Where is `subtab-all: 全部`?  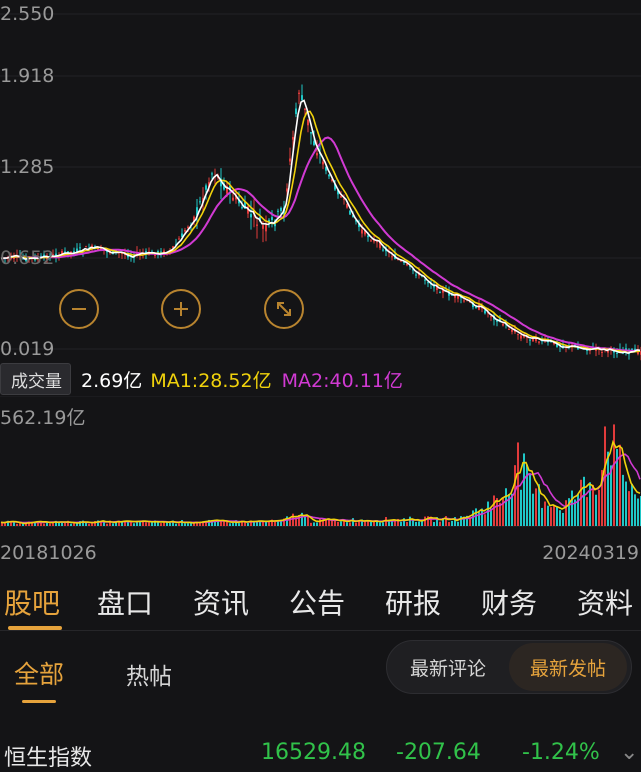 subtab-all: 全部 is located at coordinates (39, 673).